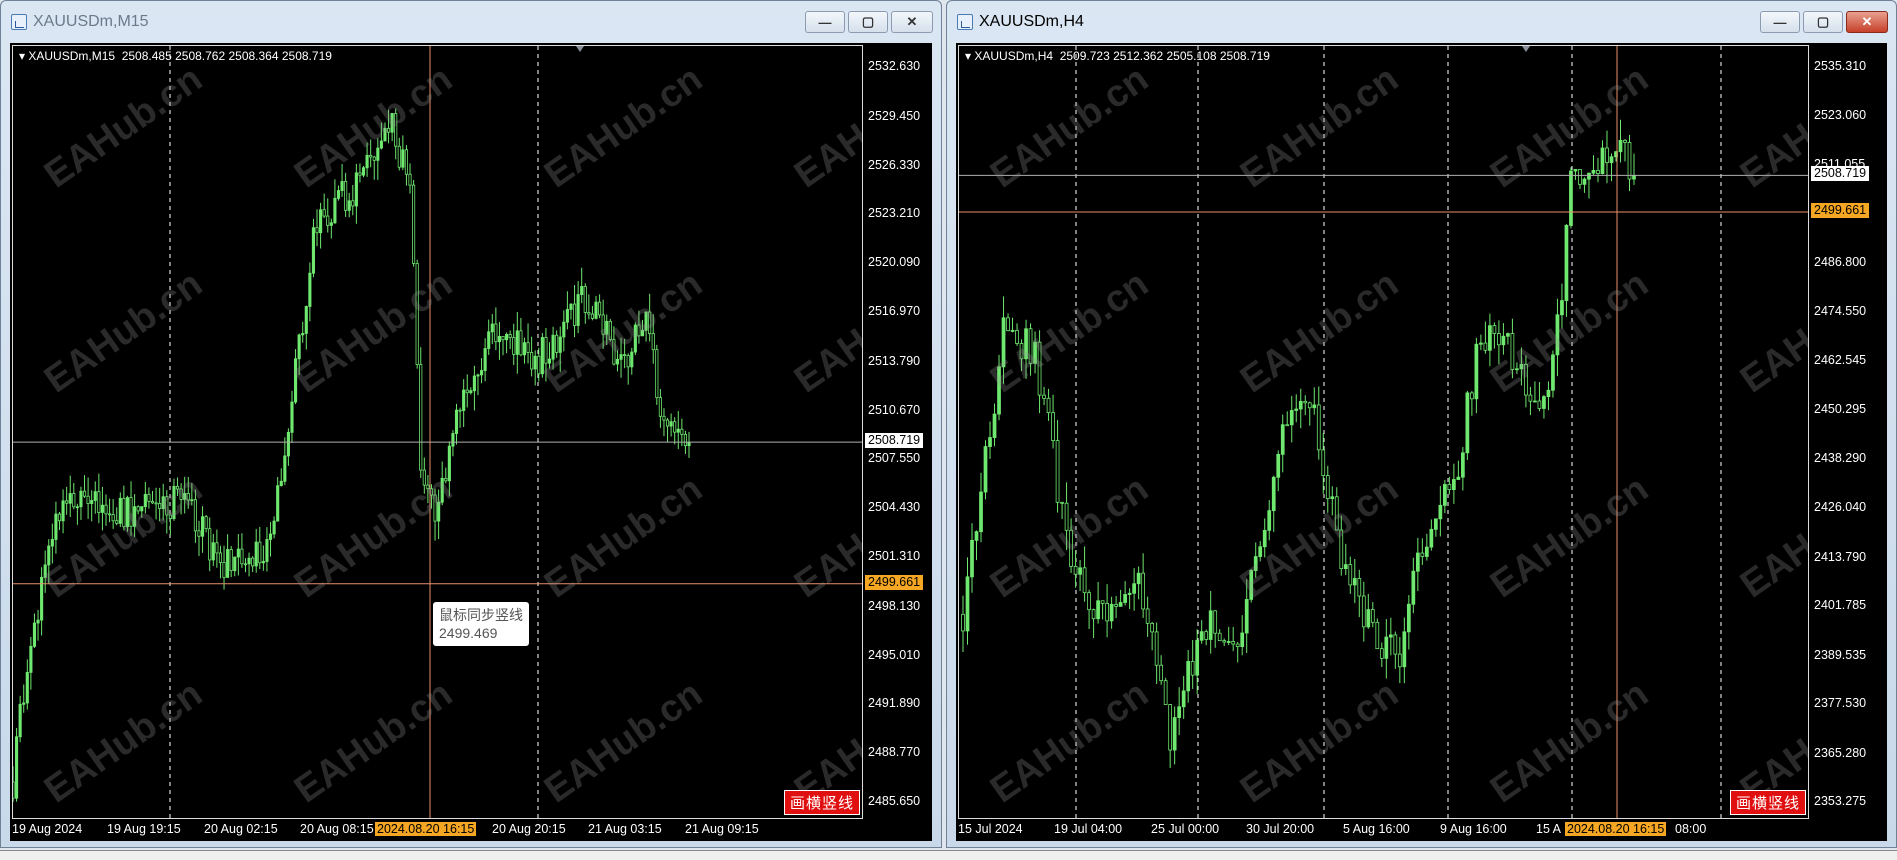  Describe the element at coordinates (1840, 654) in the screenshot. I see `price-axis-label: 2389.535` at that location.